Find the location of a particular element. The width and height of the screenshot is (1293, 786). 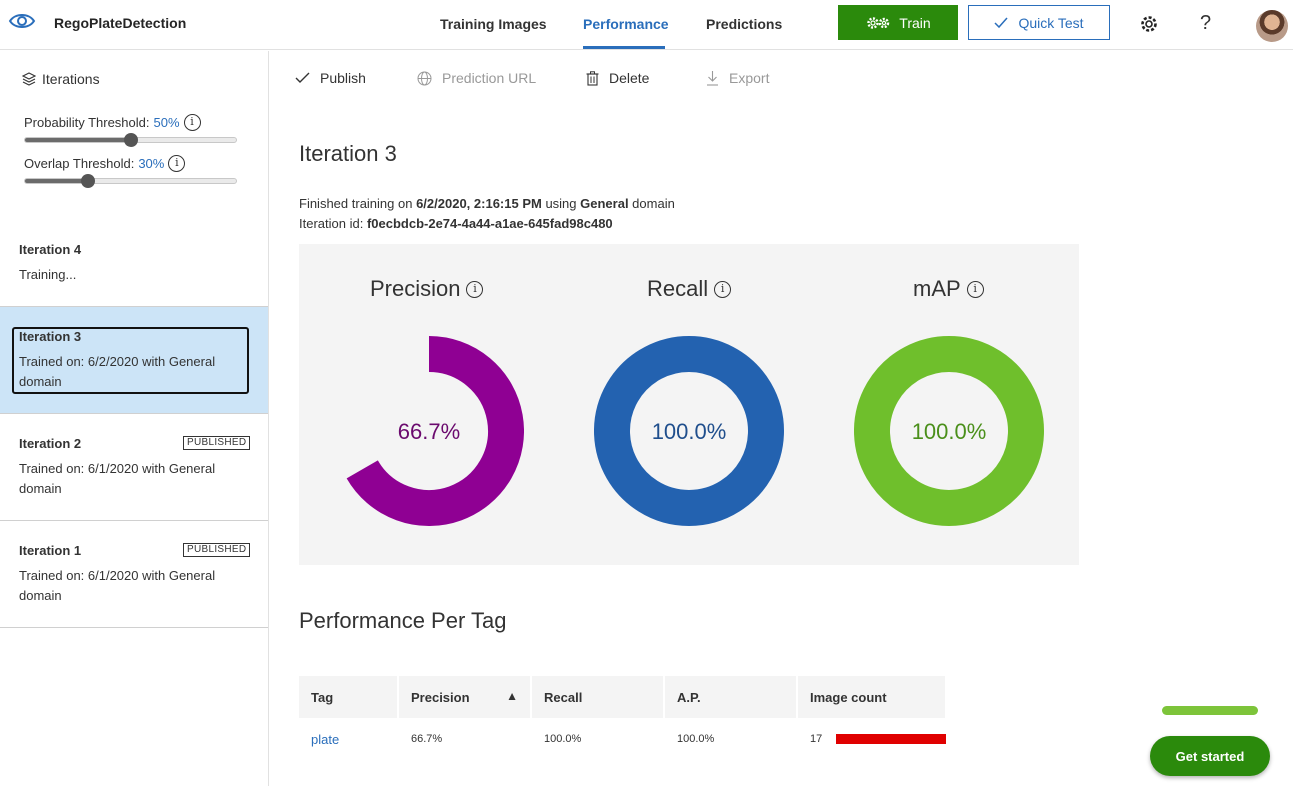

user-avatar is located at coordinates (1272, 26).